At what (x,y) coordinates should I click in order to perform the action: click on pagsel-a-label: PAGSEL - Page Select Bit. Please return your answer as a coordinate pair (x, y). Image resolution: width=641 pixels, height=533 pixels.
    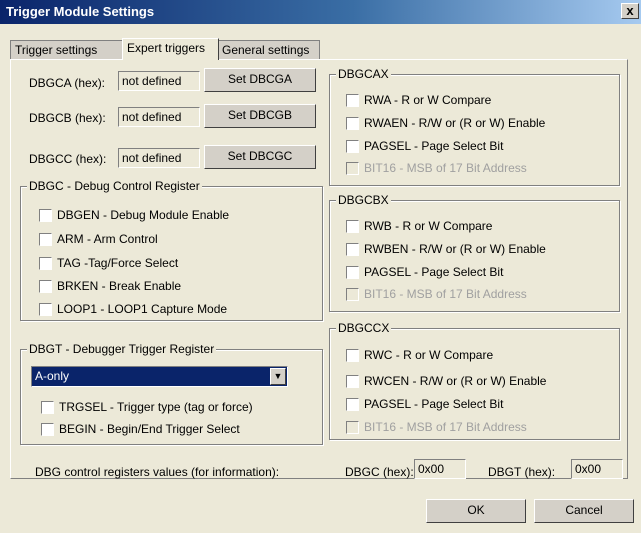
    Looking at the image, I should click on (434, 146).